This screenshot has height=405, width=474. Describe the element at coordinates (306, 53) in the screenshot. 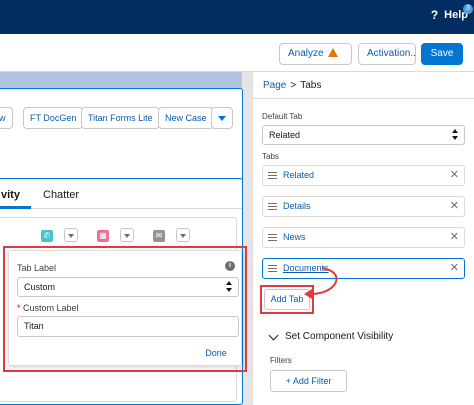

I see `analyze-label: Analyze` at that location.